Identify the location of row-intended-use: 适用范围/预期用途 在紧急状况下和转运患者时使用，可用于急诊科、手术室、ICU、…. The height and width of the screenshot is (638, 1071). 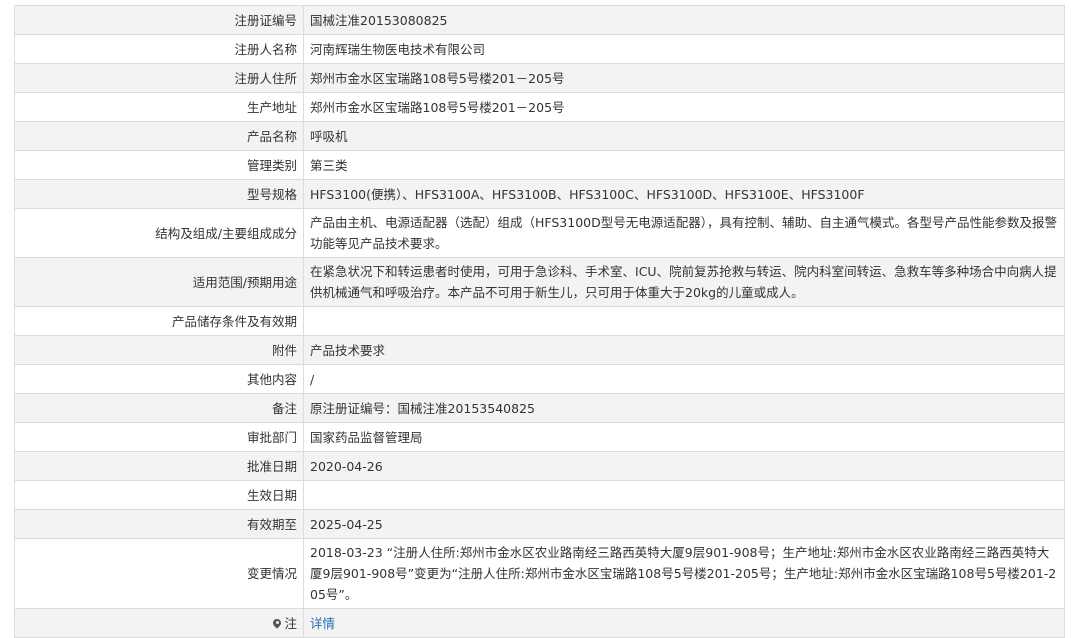
(539, 282).